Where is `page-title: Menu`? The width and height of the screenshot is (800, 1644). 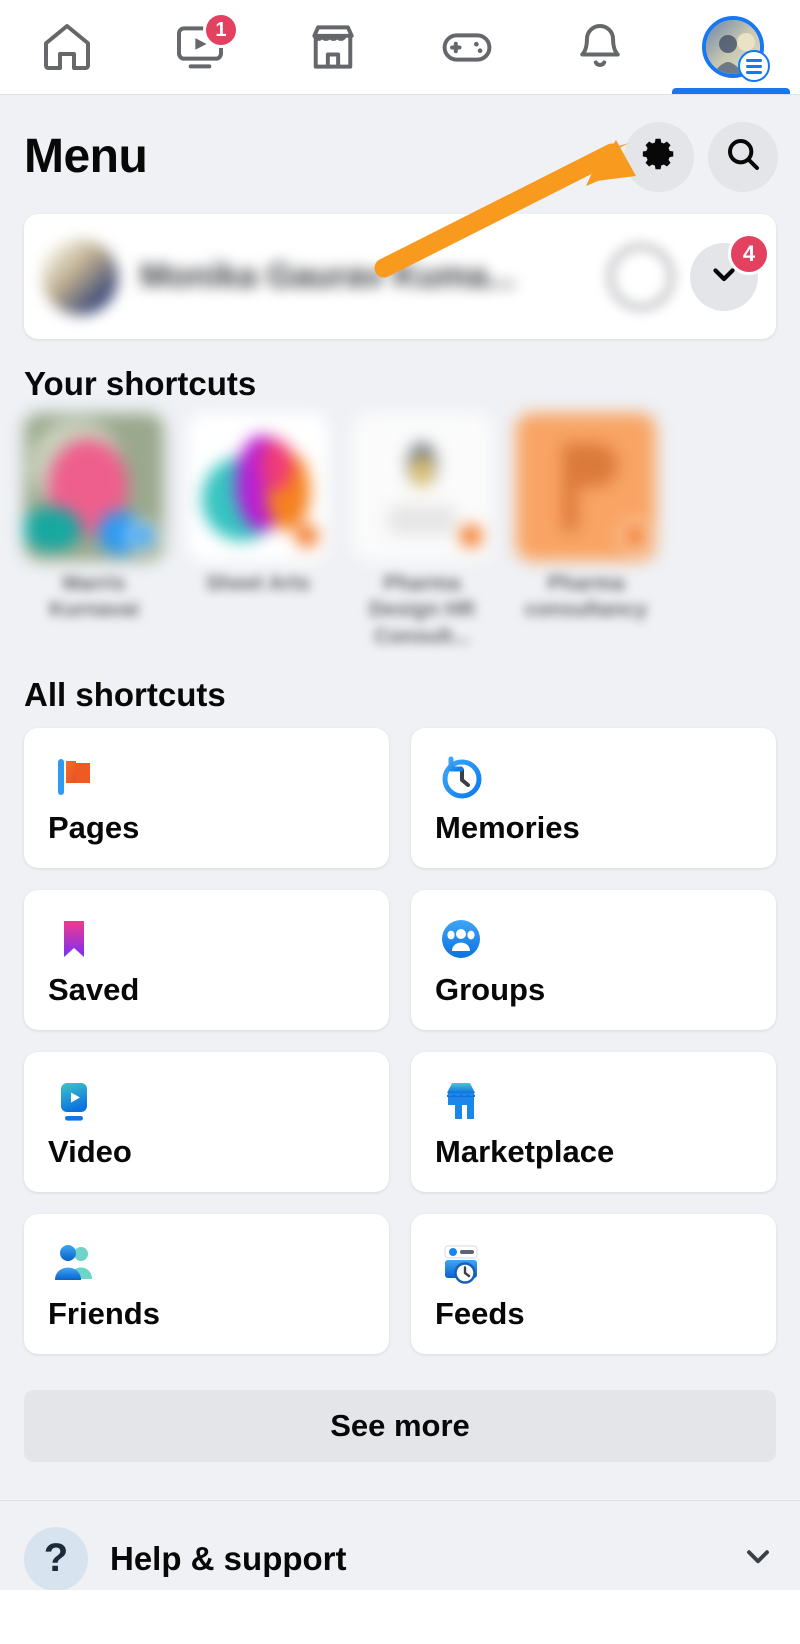 page-title: Menu is located at coordinates (86, 156).